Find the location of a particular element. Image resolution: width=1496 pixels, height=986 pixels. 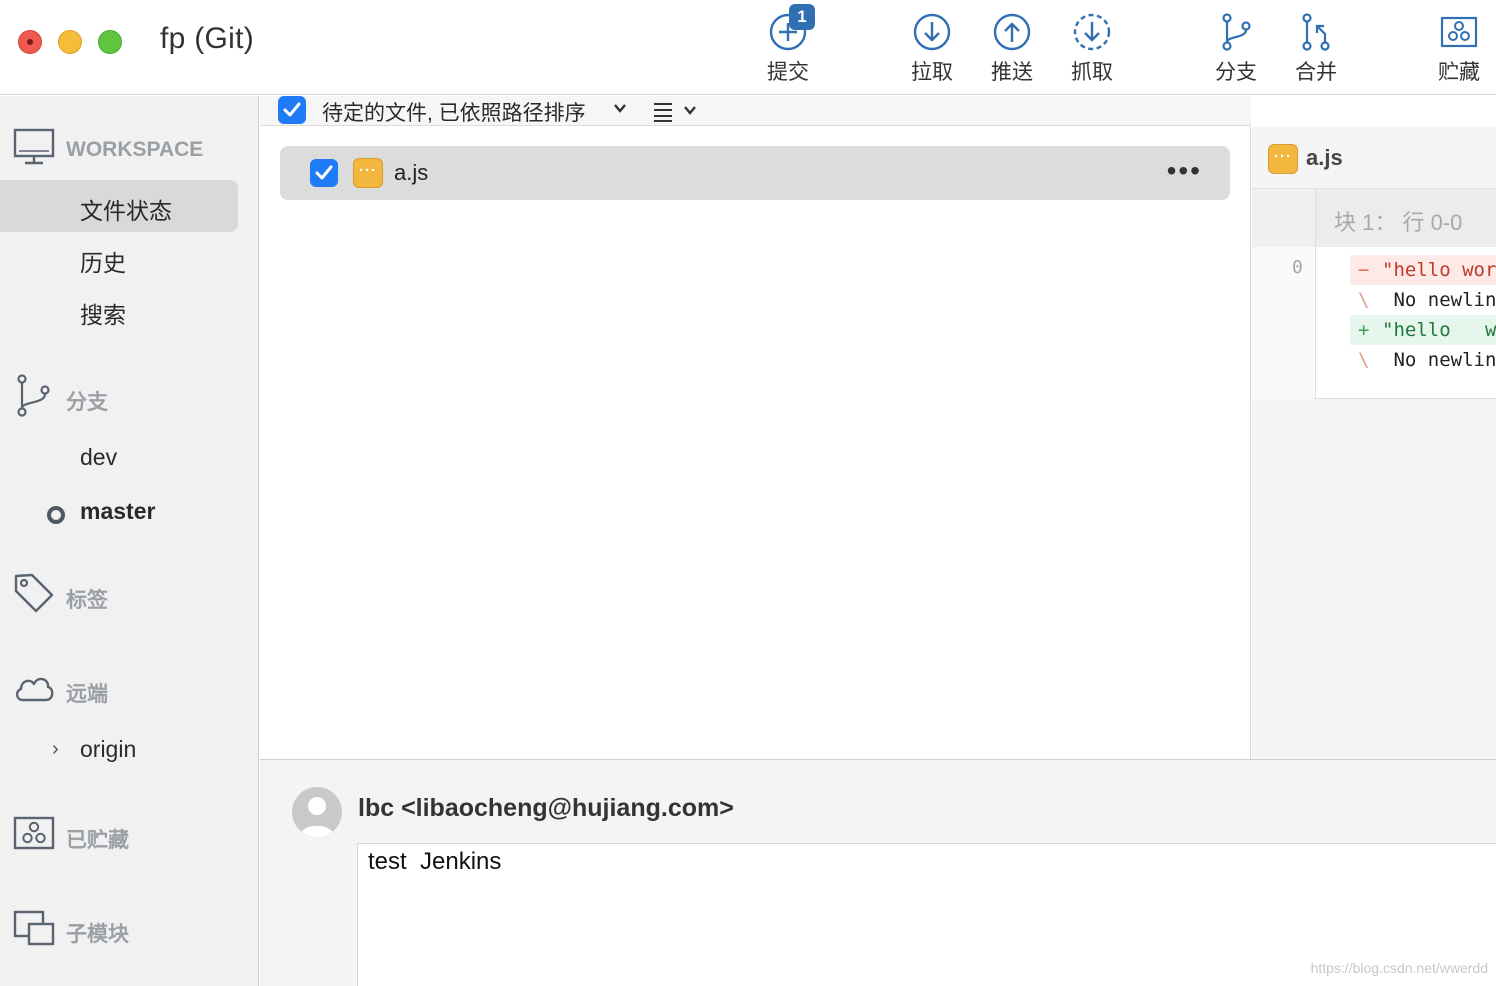

sidebar-item-file-status: 文件状态 is located at coordinates (119, 206).